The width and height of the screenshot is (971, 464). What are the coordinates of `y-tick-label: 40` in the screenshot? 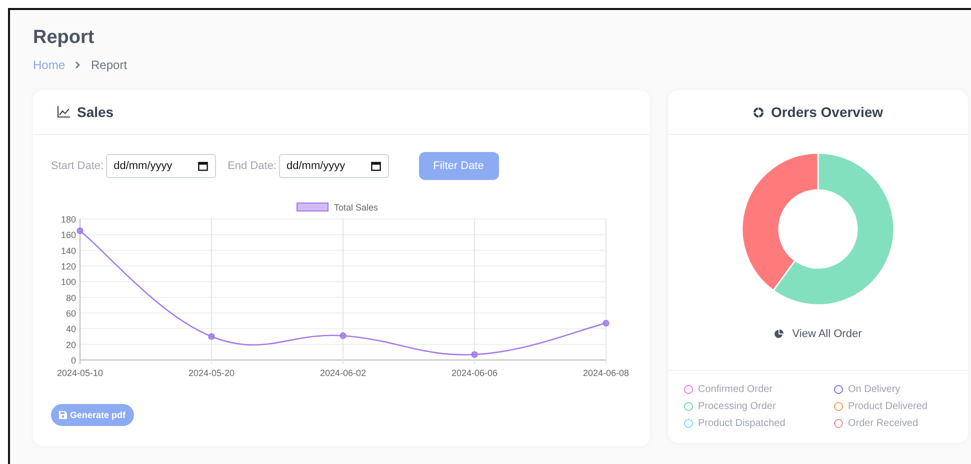 It's located at (71, 329).